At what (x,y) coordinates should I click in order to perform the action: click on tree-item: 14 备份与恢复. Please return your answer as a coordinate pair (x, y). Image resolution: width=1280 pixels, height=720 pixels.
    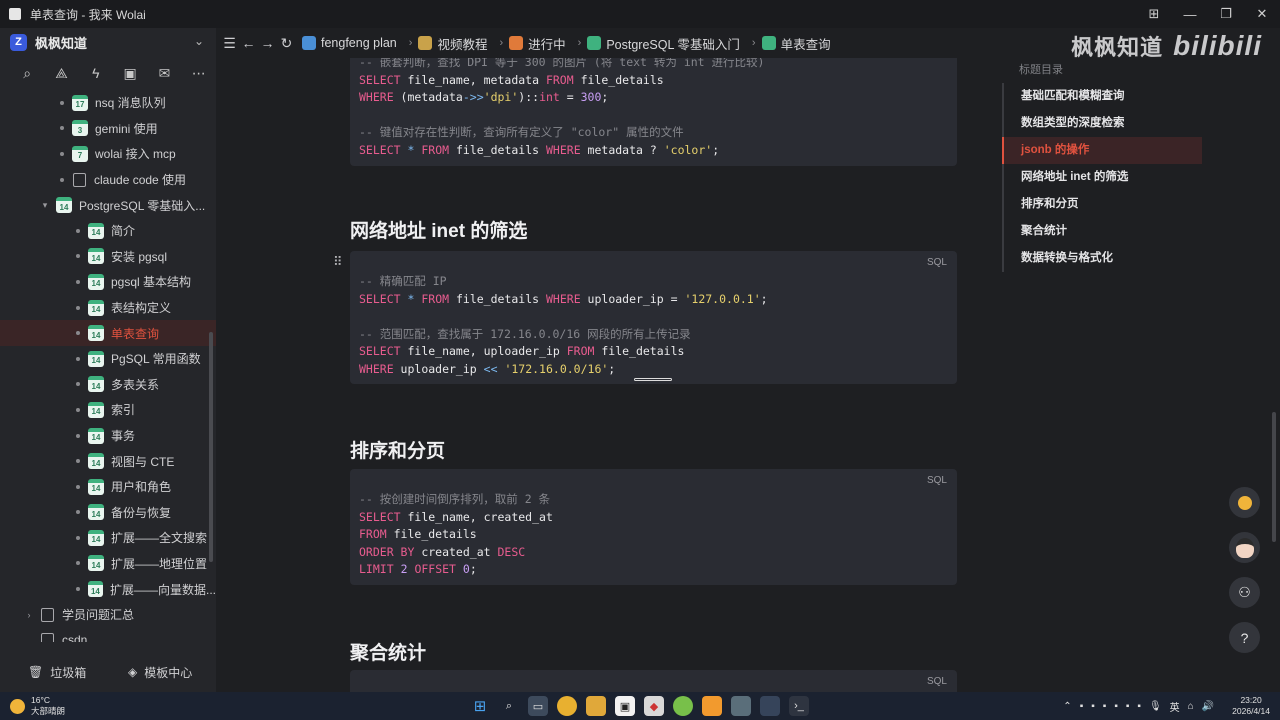
    Looking at the image, I should click on (108, 513).